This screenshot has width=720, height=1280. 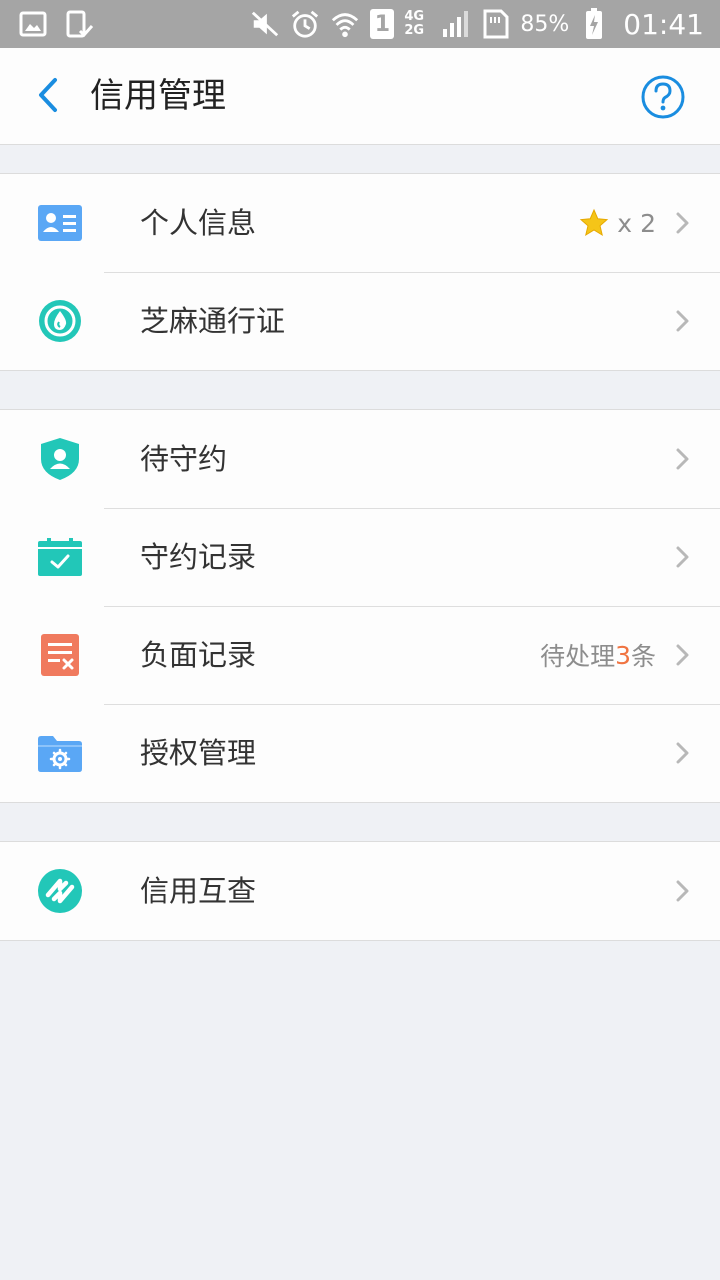 What do you see at coordinates (79, 24) in the screenshot?
I see `device-check-notification-icon` at bounding box center [79, 24].